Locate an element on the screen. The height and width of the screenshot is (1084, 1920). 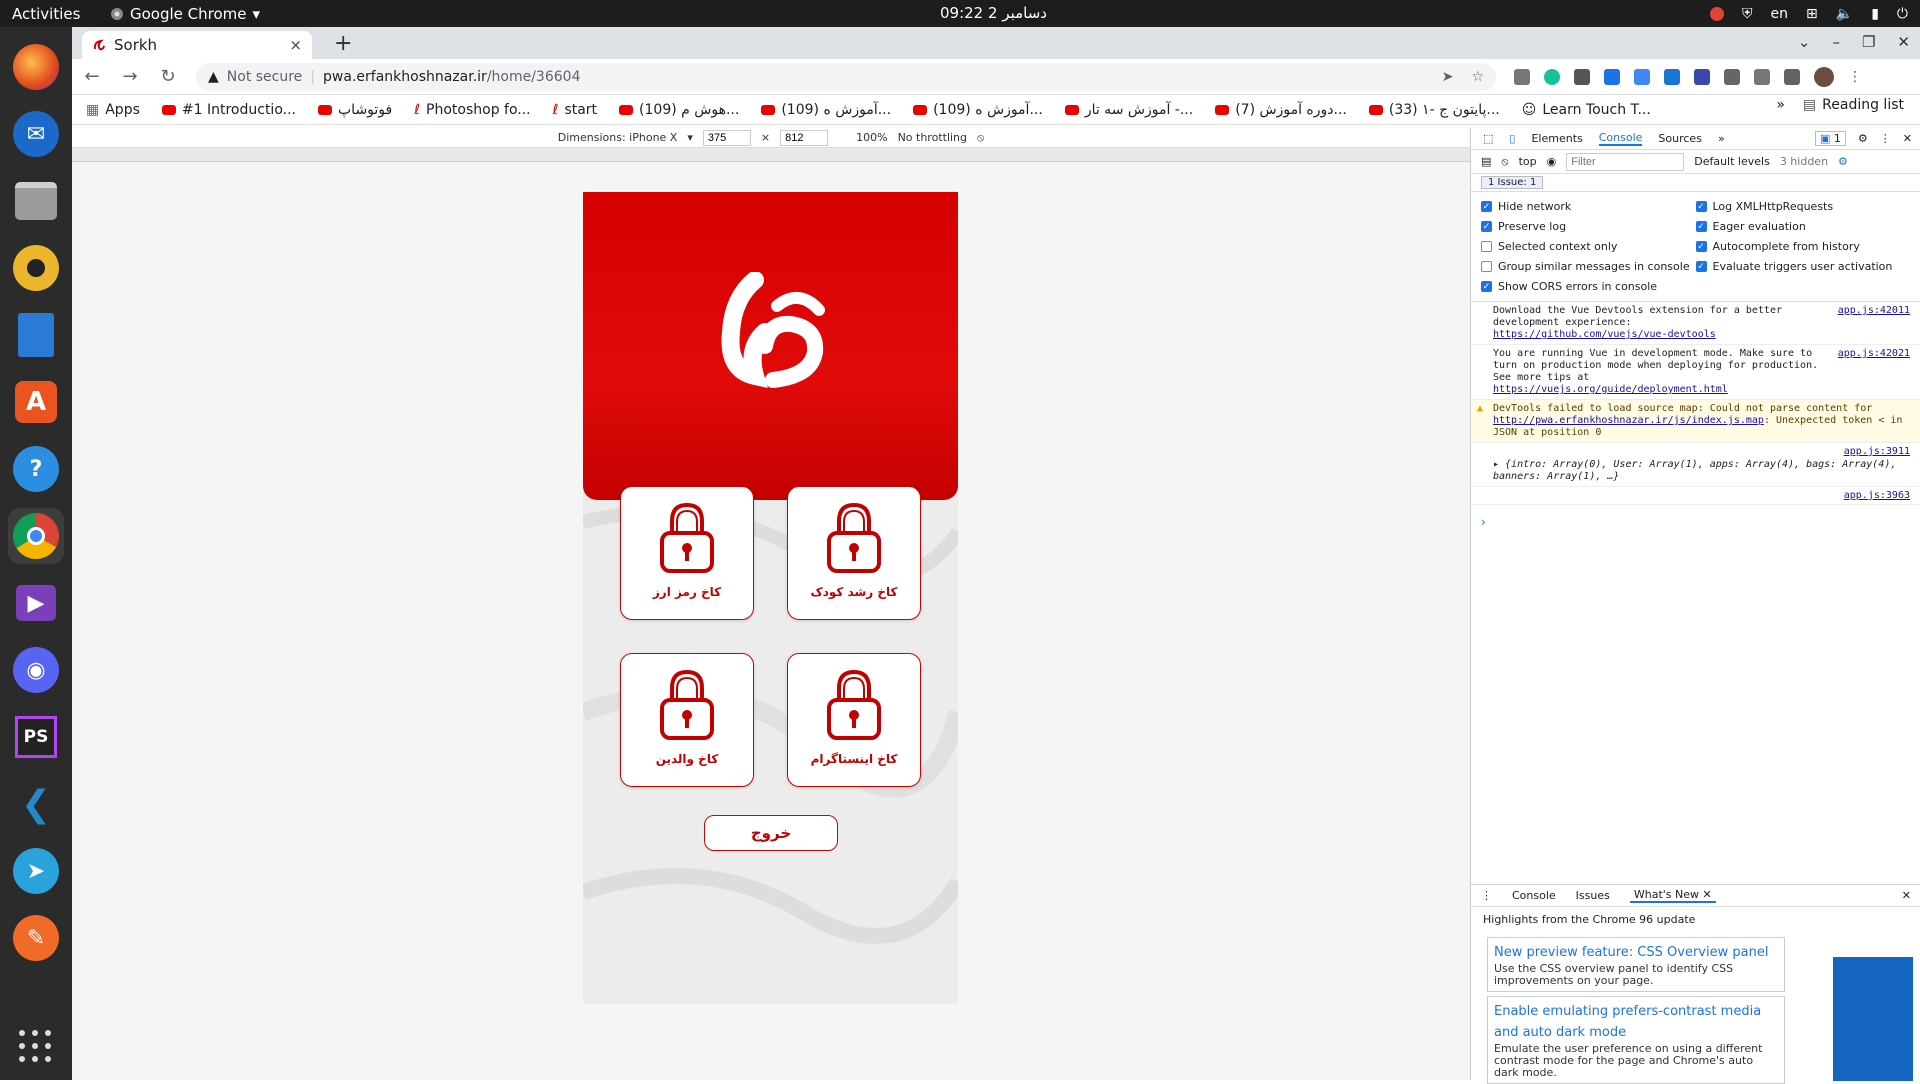
message-link: https://github.com/vuejs/vue-devtools is located at coordinates (1604, 334).